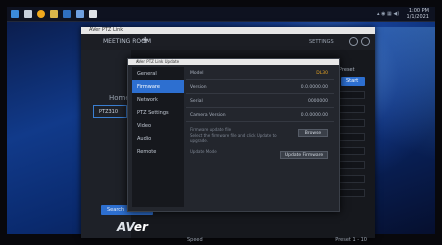 The height and width of the screenshot is (245, 442). I want to click on clock: 1:00 PM 1/1/2021, so click(418, 14).